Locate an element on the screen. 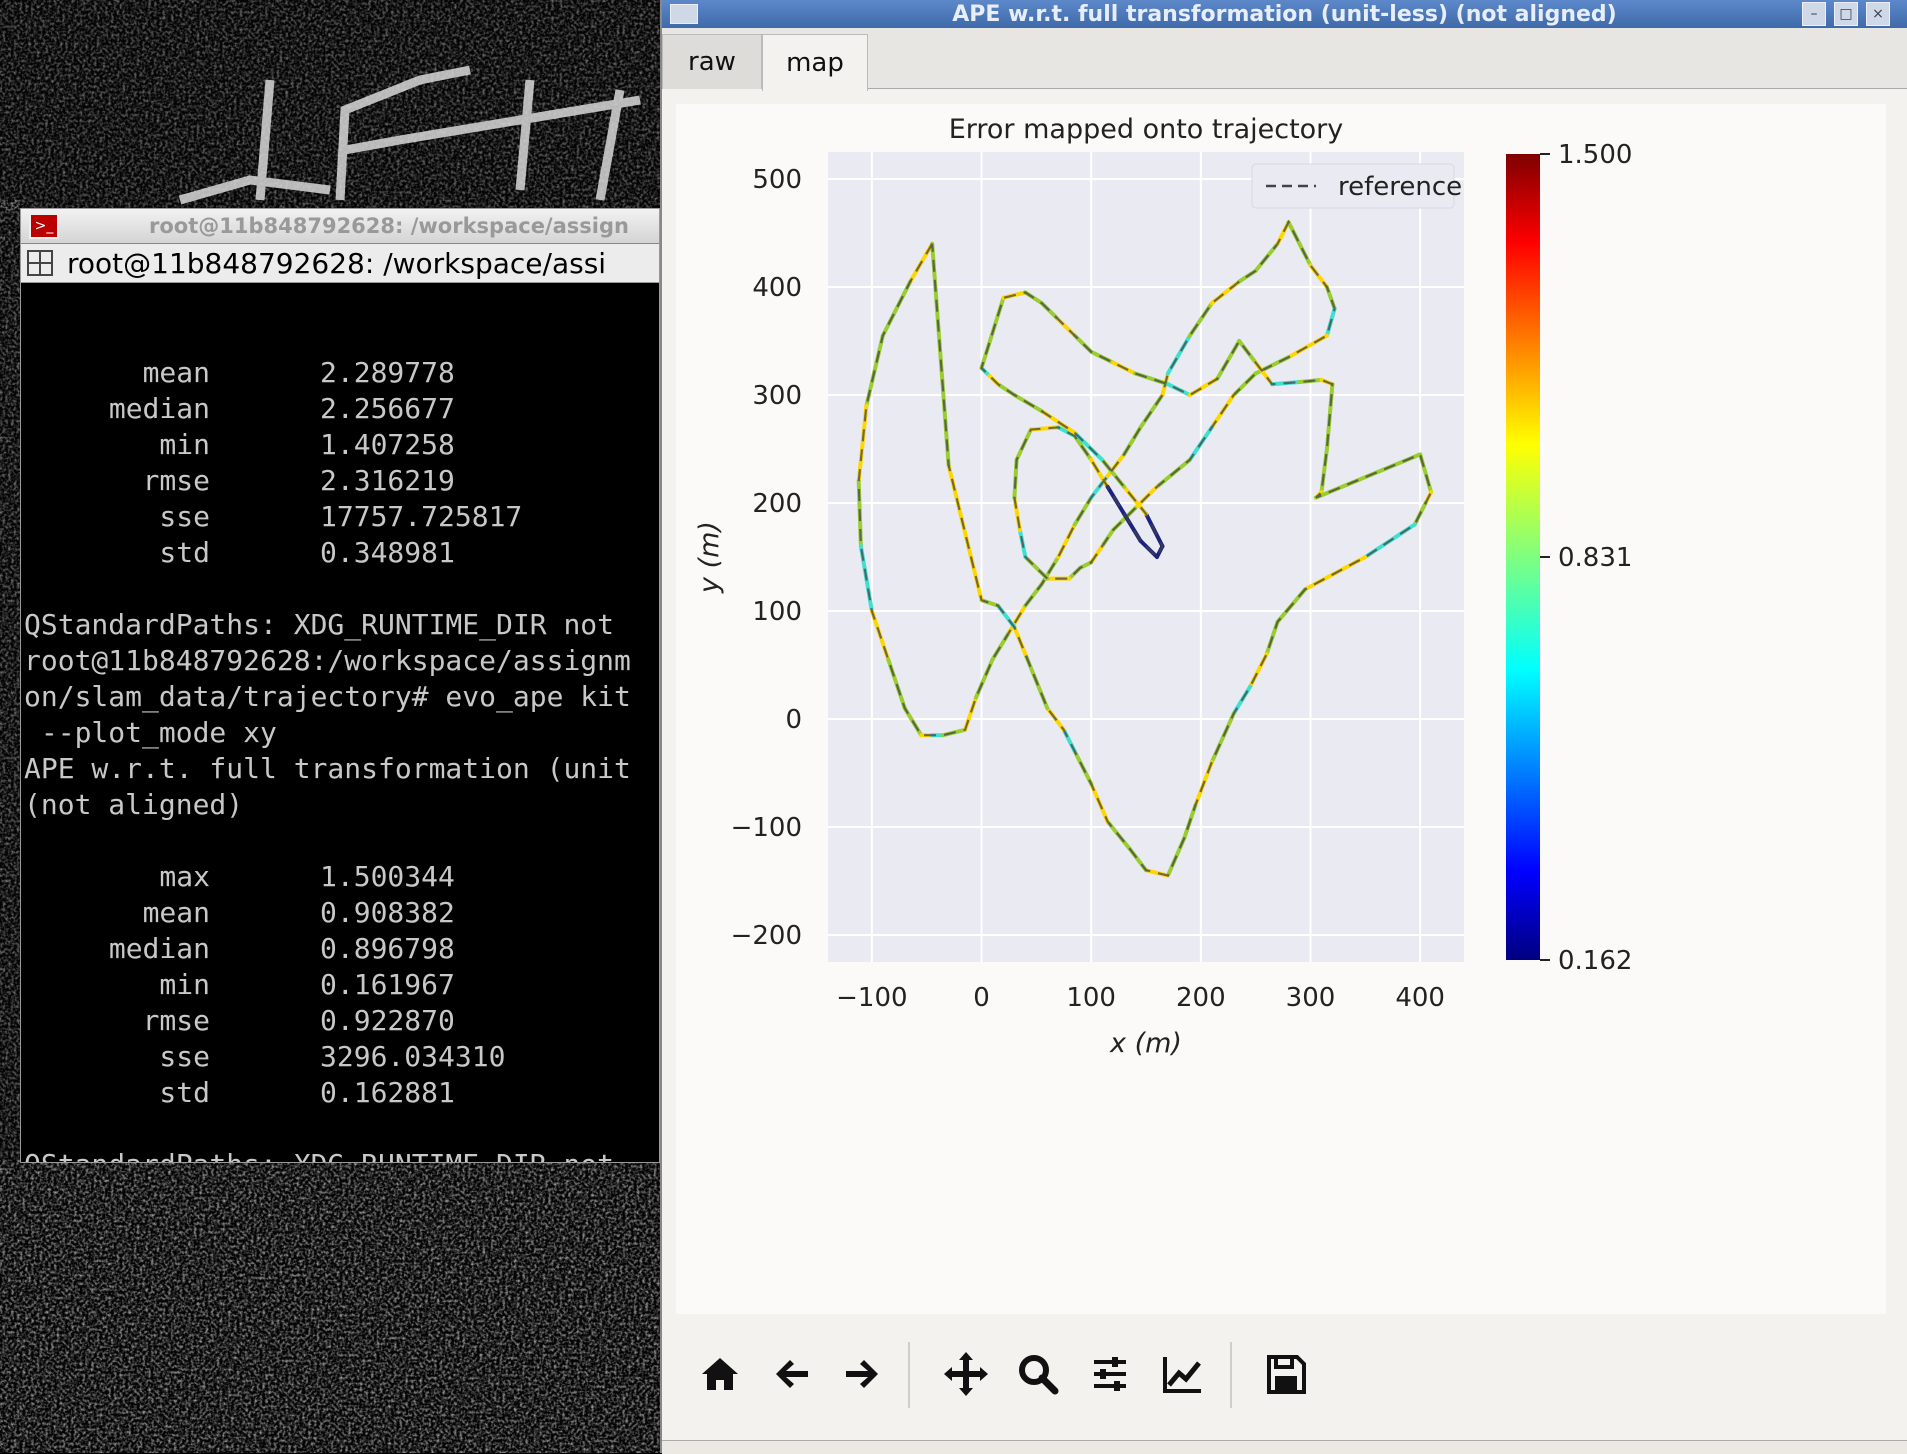  x-tick-label: −100 is located at coordinates (871, 998).